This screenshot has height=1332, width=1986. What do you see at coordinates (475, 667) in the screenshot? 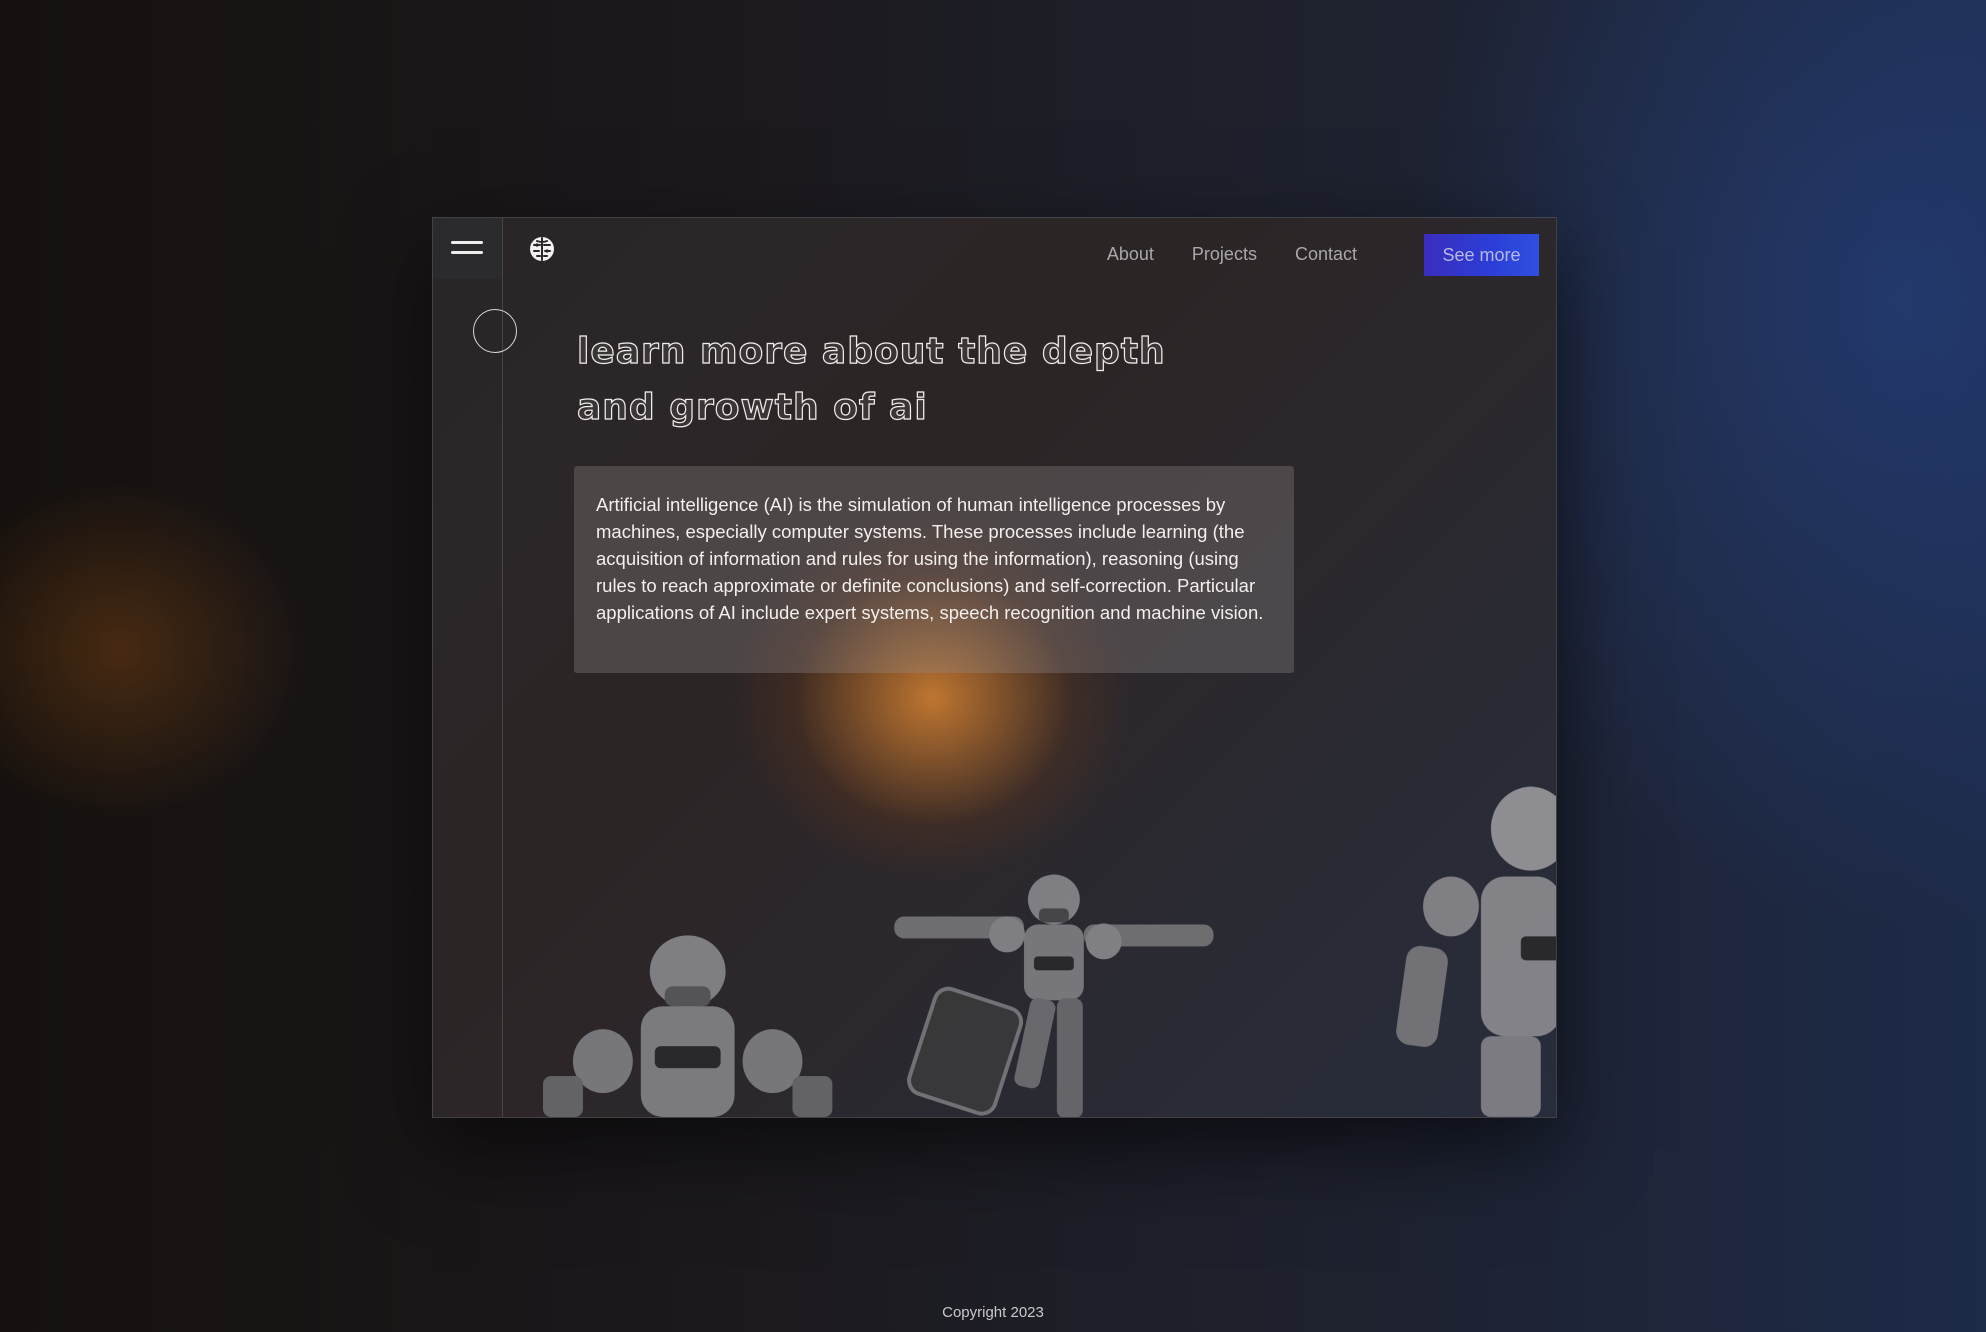
I see `side-rail` at bounding box center [475, 667].